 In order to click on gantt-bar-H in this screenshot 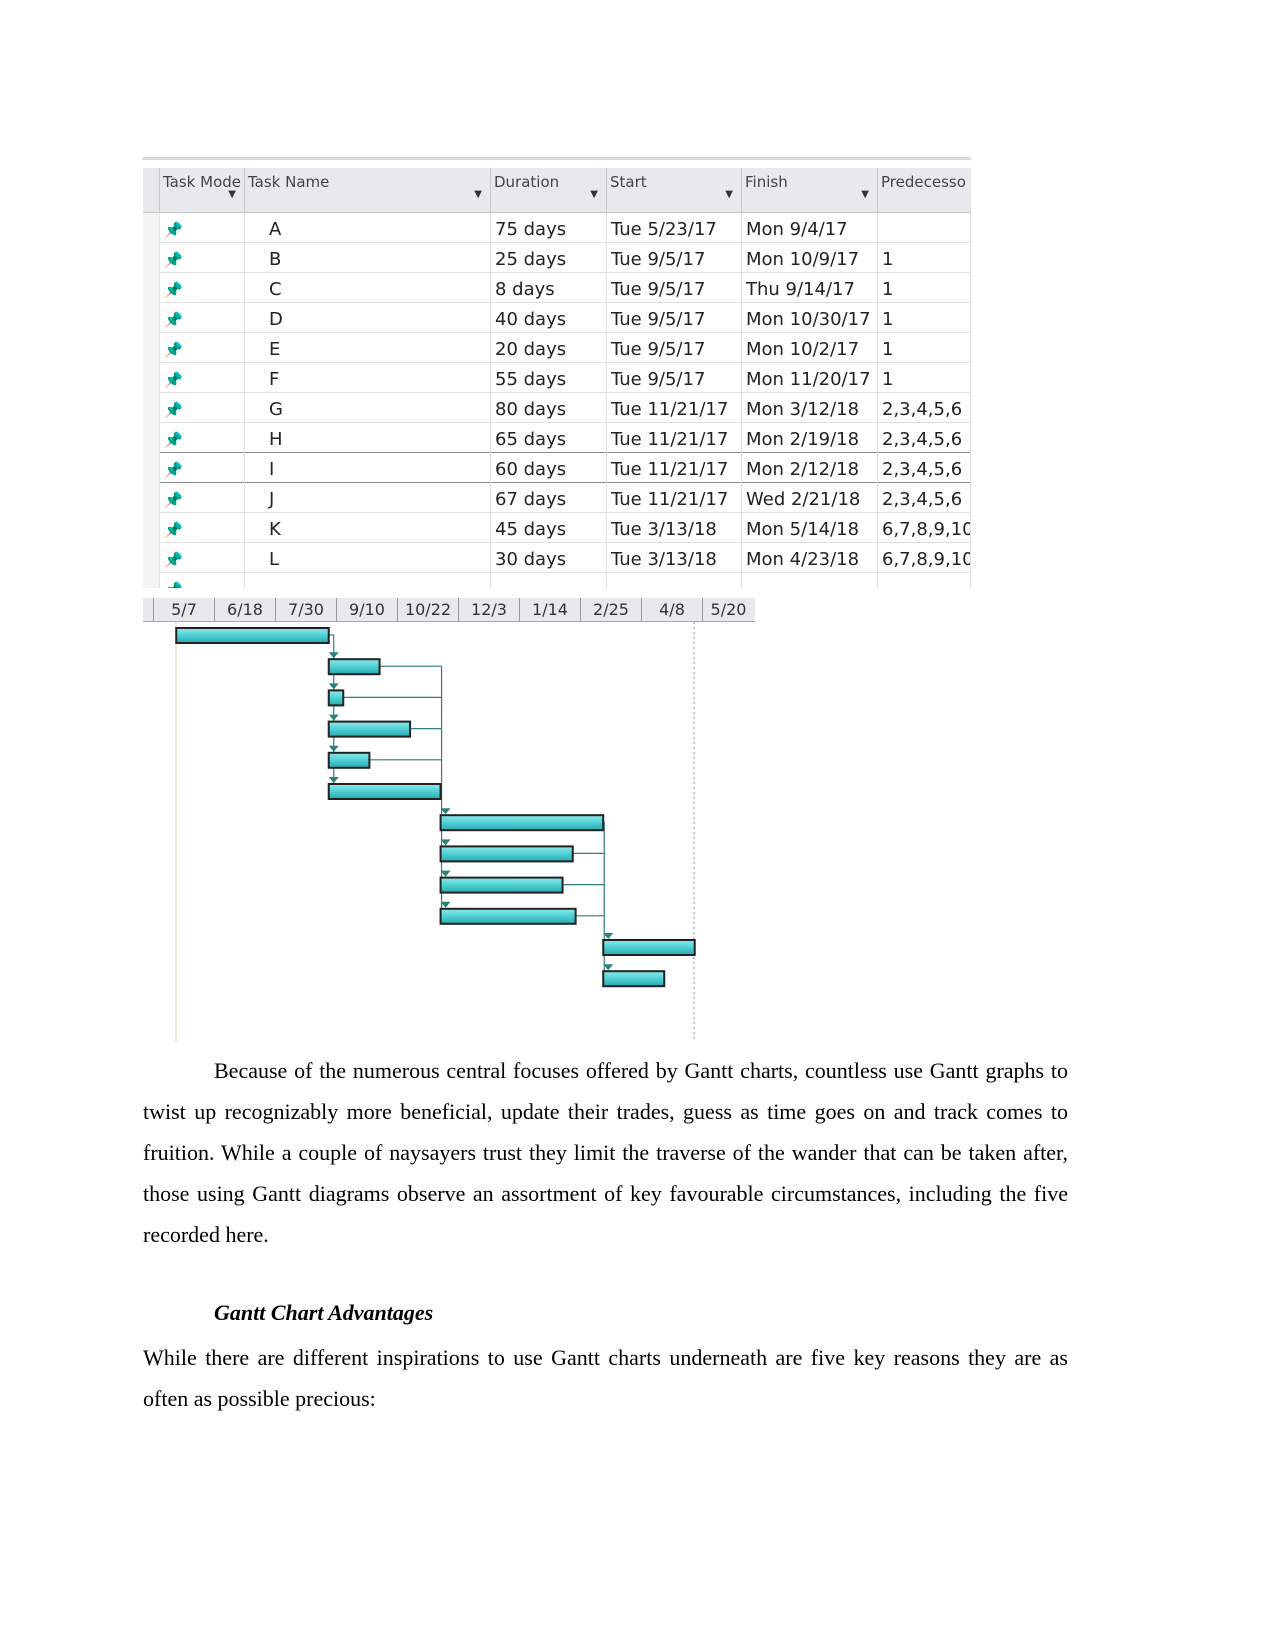, I will do `click(506, 854)`.